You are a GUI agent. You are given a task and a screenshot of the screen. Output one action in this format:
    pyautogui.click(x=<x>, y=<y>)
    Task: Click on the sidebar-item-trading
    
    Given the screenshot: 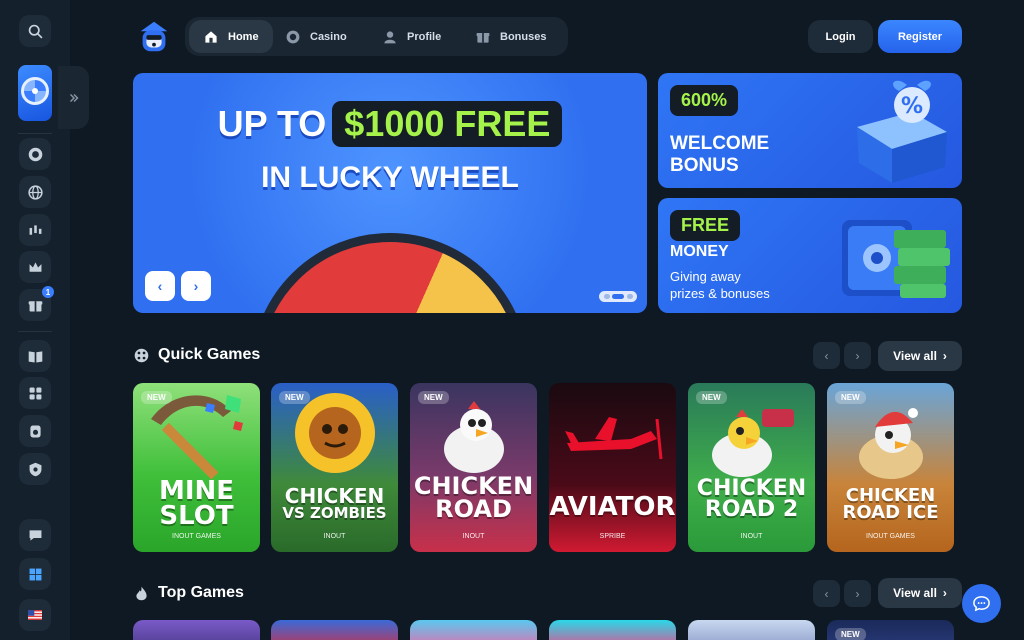 What is the action you would take?
    pyautogui.click(x=35, y=230)
    